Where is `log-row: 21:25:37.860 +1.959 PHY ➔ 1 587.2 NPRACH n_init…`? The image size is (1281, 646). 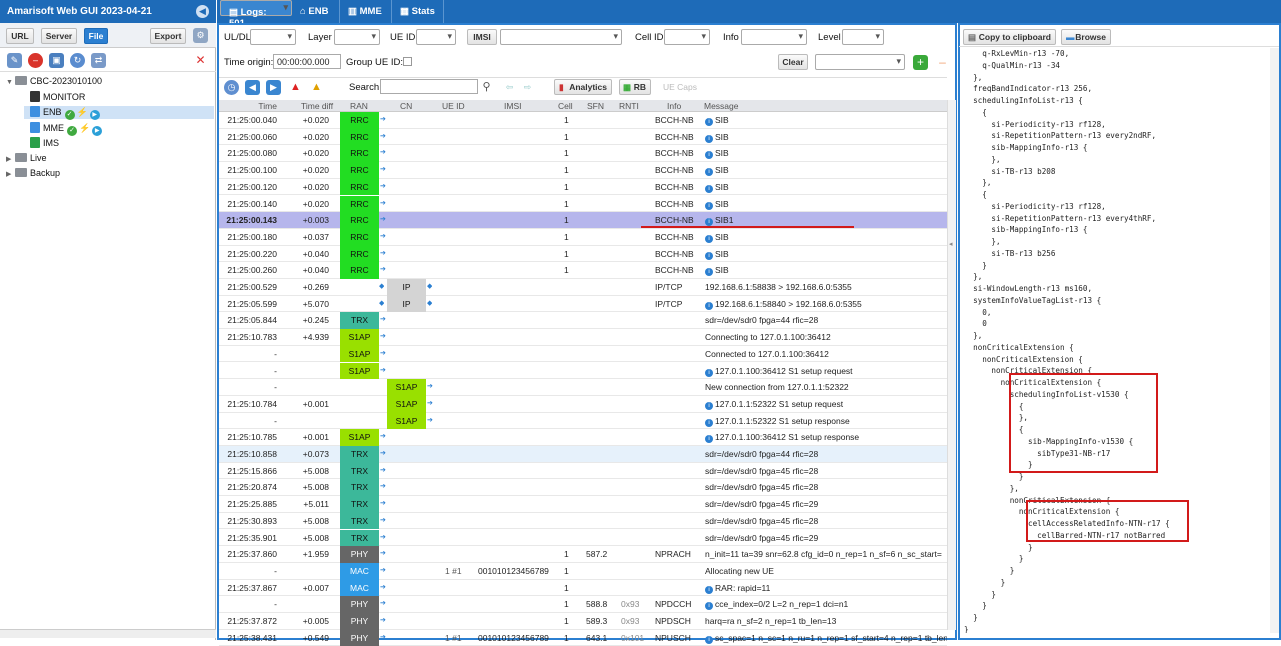 log-row: 21:25:37.860 +1.959 PHY ➔ 1 587.2 NPRACH n_init… is located at coordinates (583, 554).